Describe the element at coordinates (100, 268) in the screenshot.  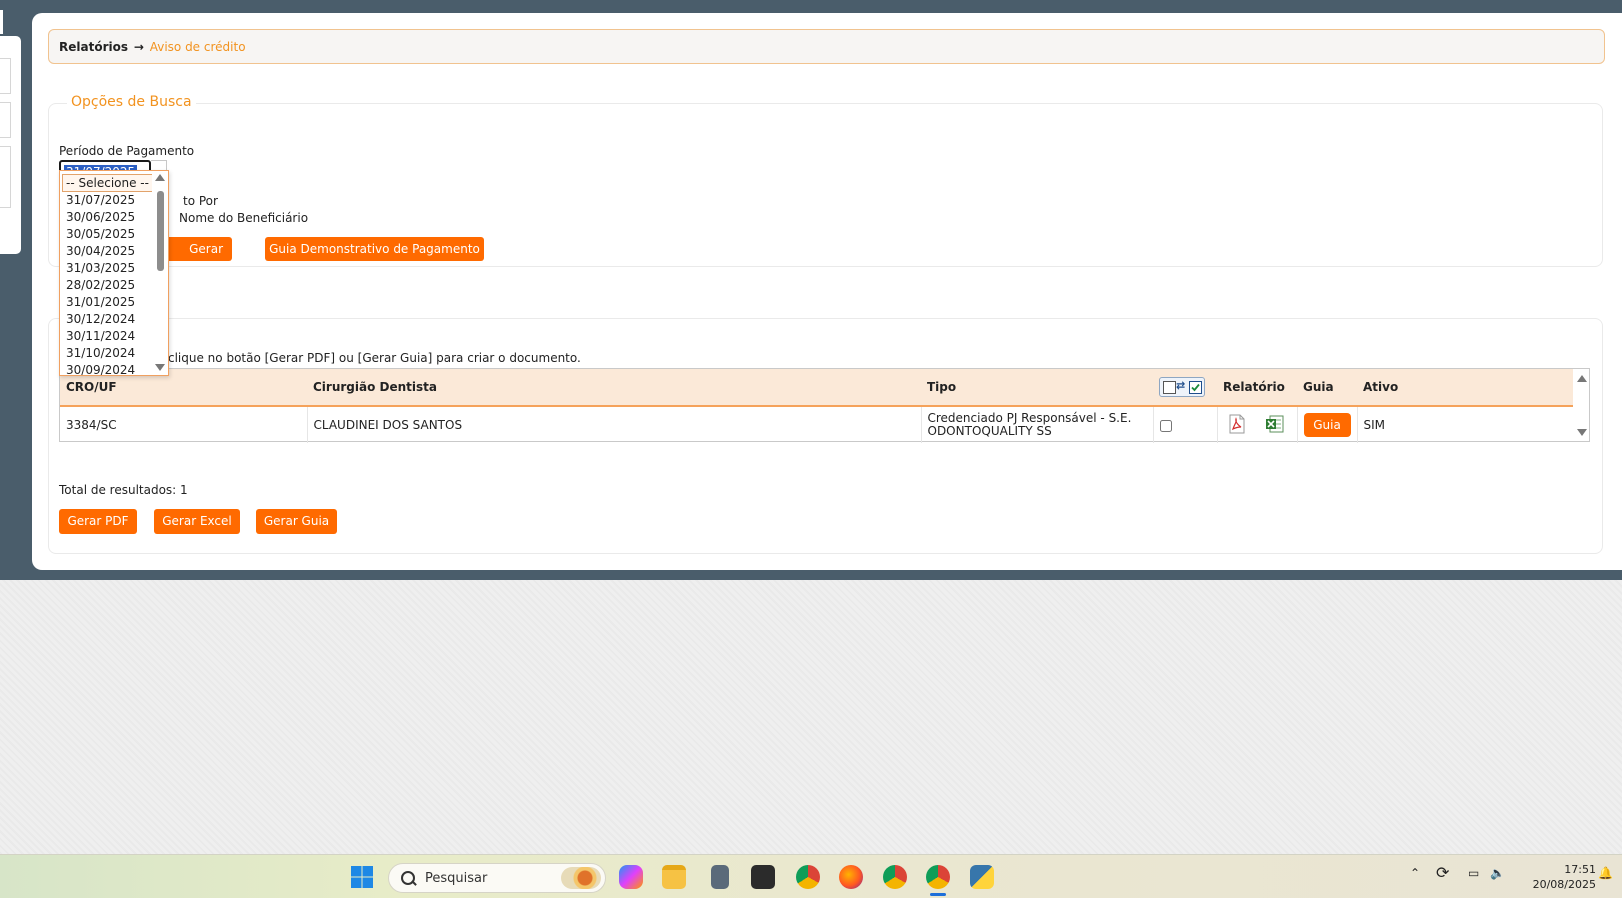
I see `dropdown-option: 31/03/2025` at that location.